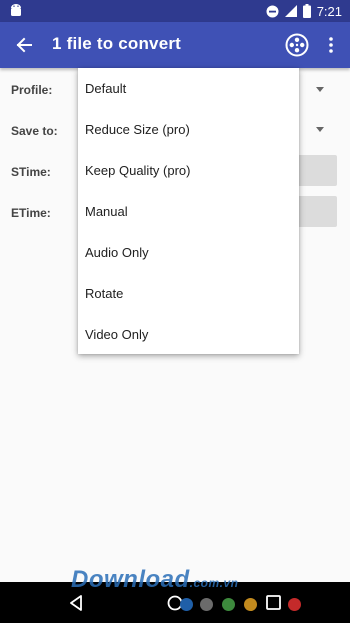  Describe the element at coordinates (16, 10) in the screenshot. I see `android-icon` at that location.